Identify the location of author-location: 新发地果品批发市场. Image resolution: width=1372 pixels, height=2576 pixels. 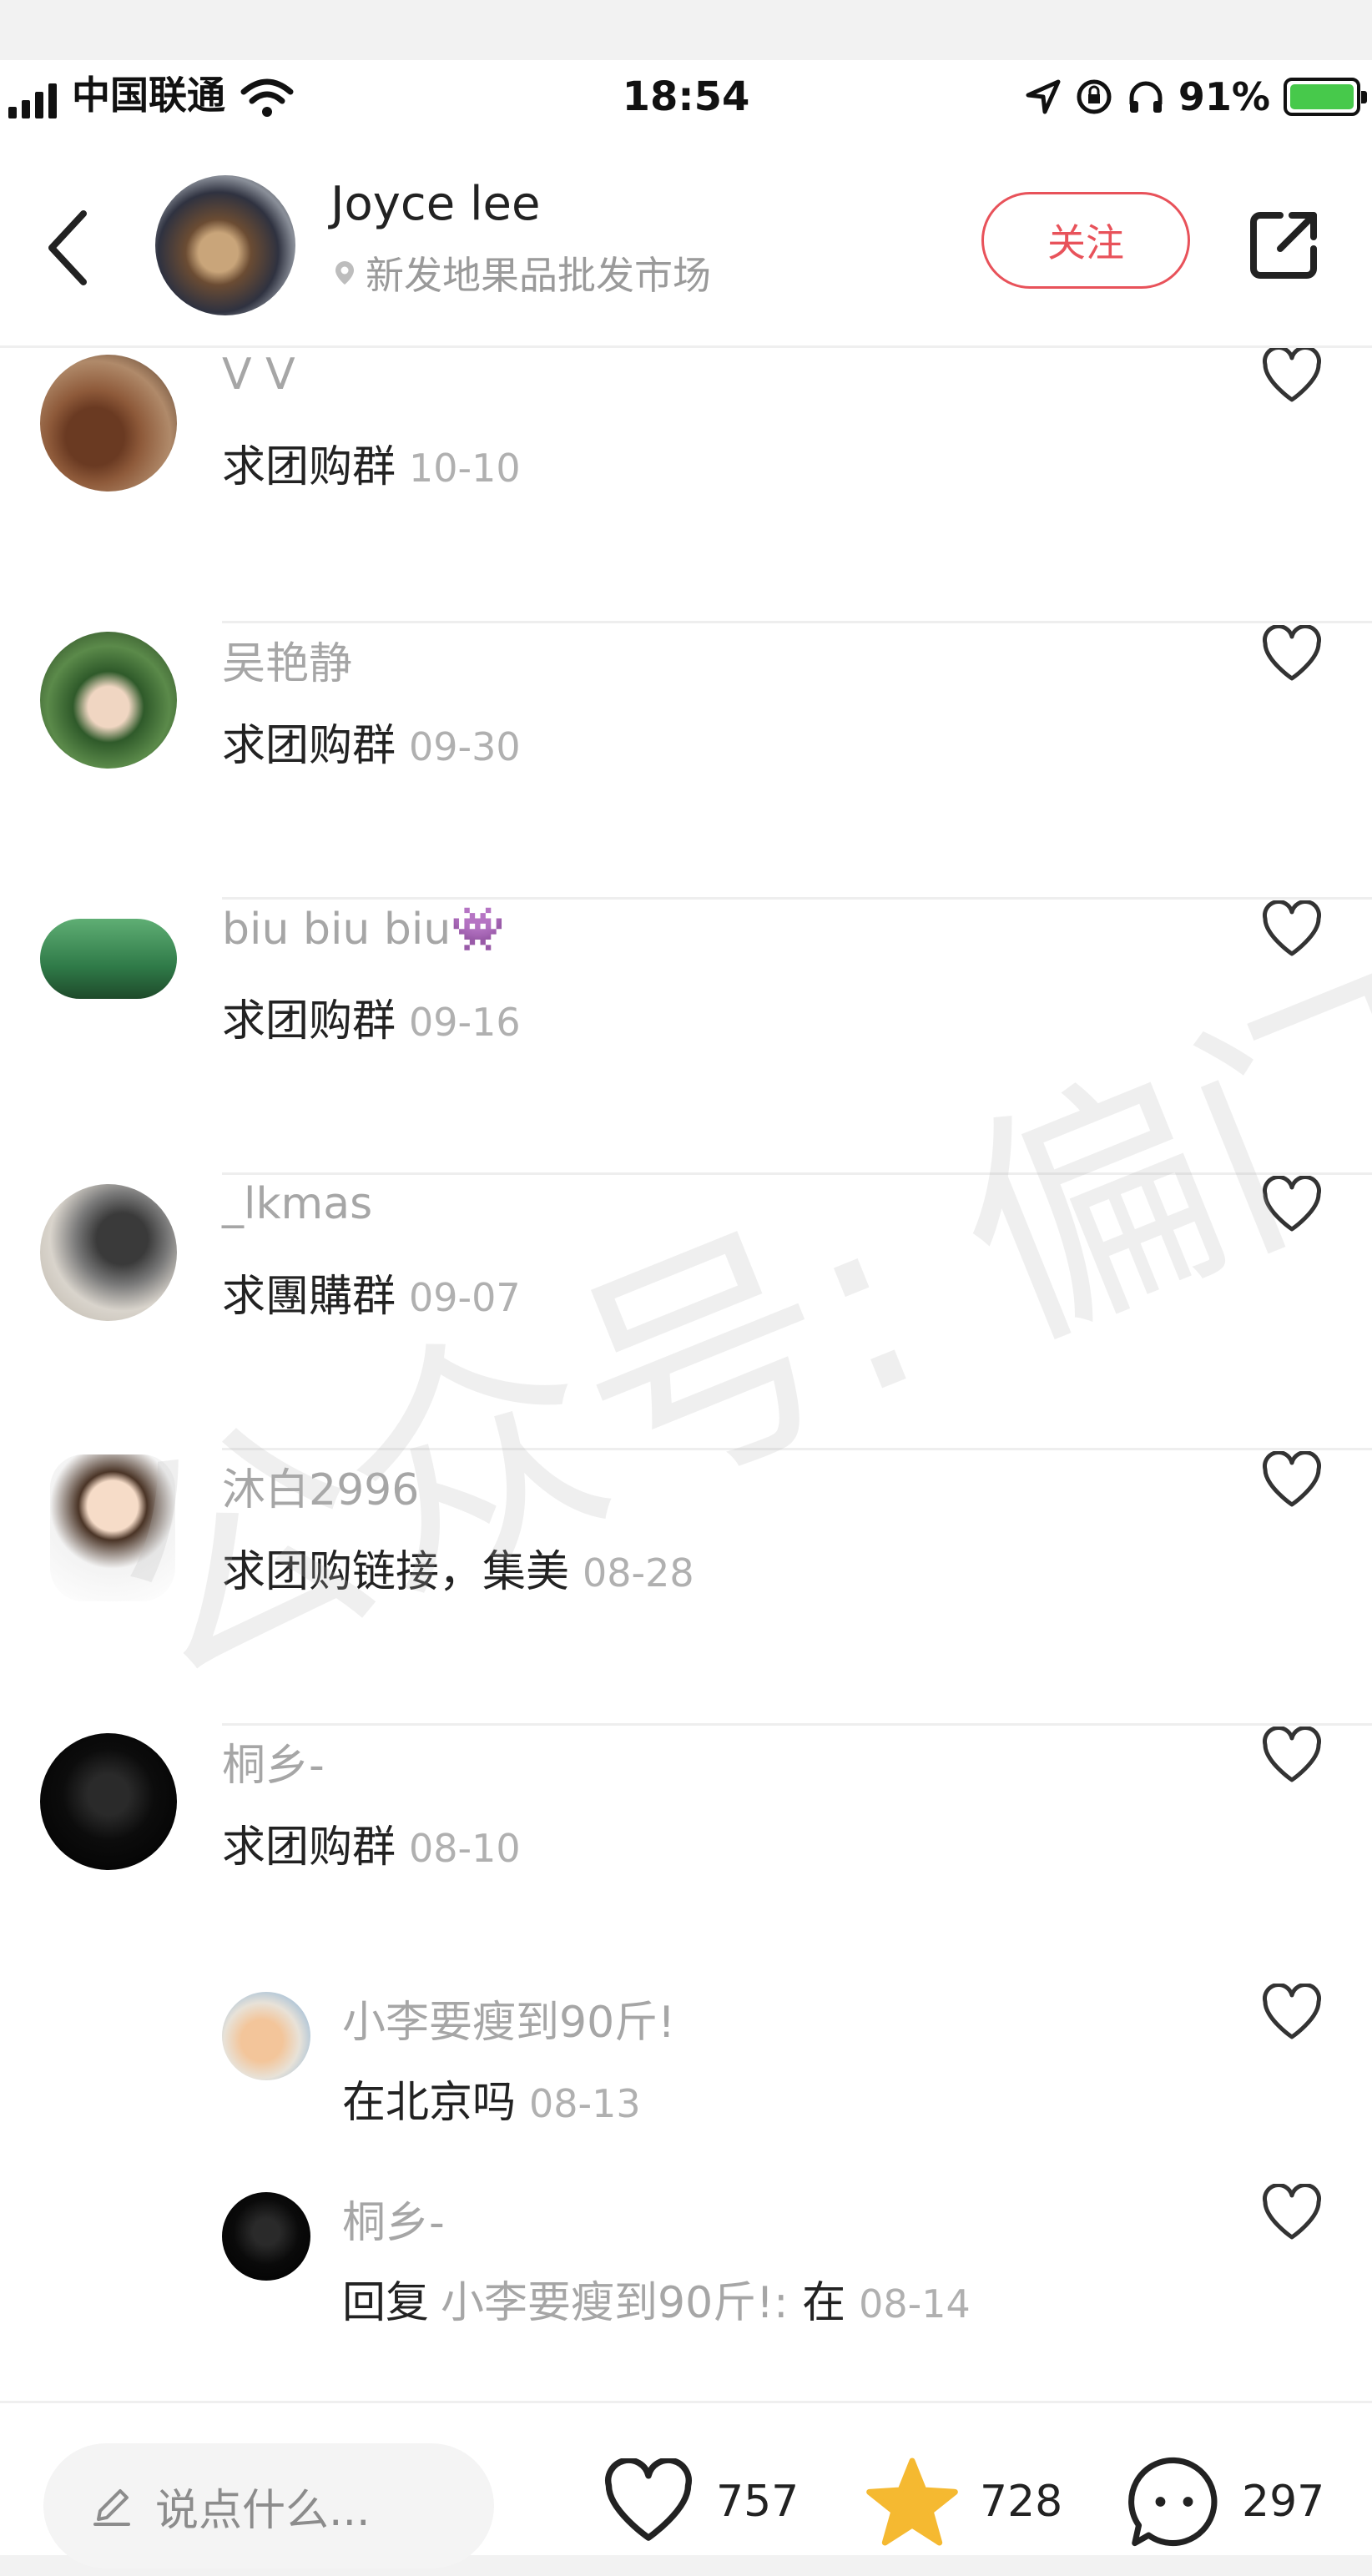
(520, 272).